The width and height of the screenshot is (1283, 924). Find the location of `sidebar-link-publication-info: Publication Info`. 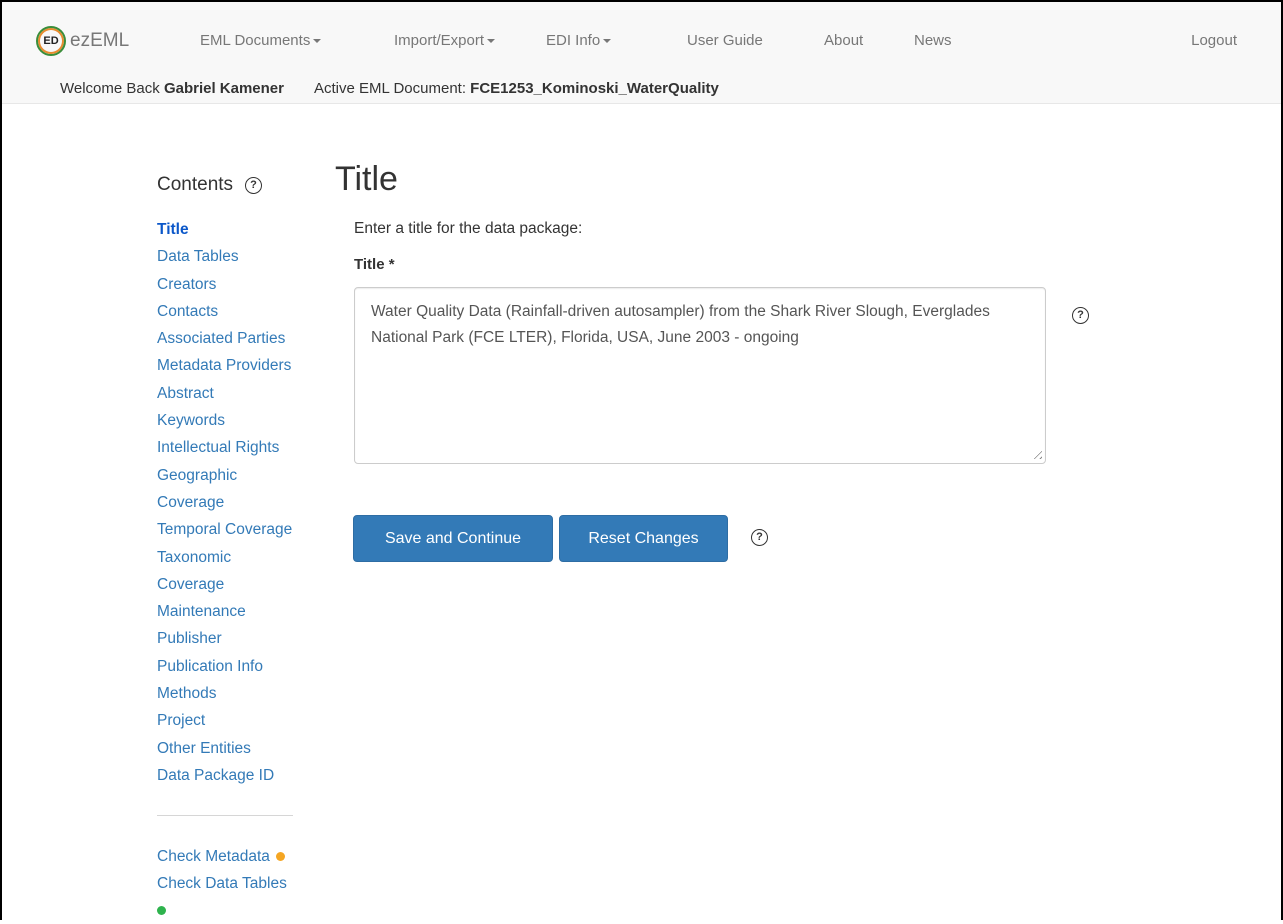

sidebar-link-publication-info: Publication Info is located at coordinates (210, 666).